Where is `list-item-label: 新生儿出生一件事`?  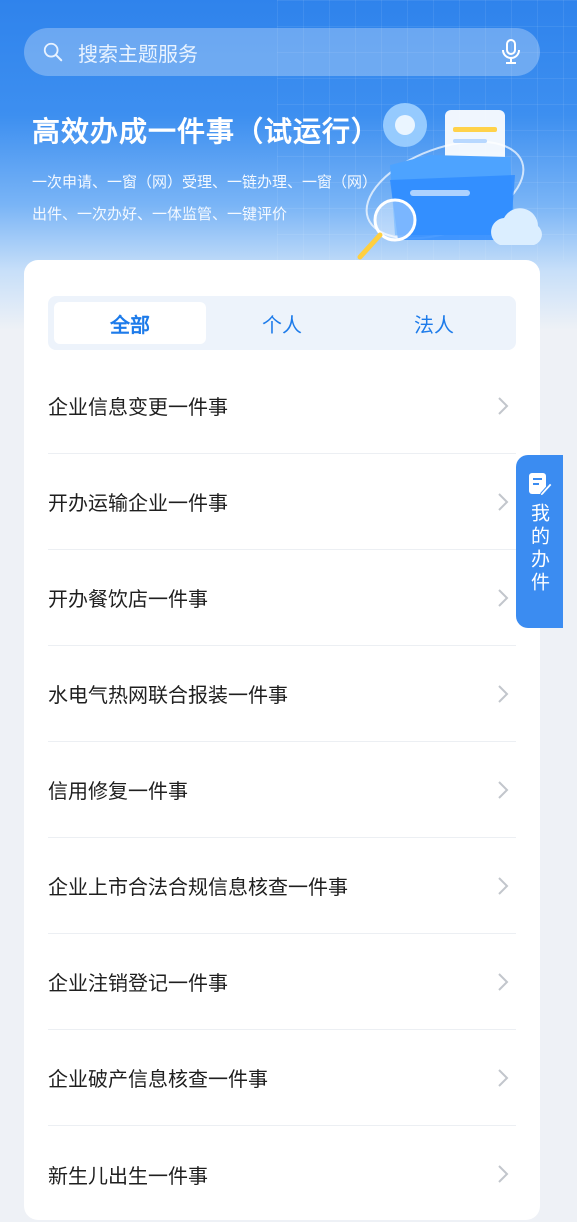 list-item-label: 新生儿出生一件事 is located at coordinates (128, 1175).